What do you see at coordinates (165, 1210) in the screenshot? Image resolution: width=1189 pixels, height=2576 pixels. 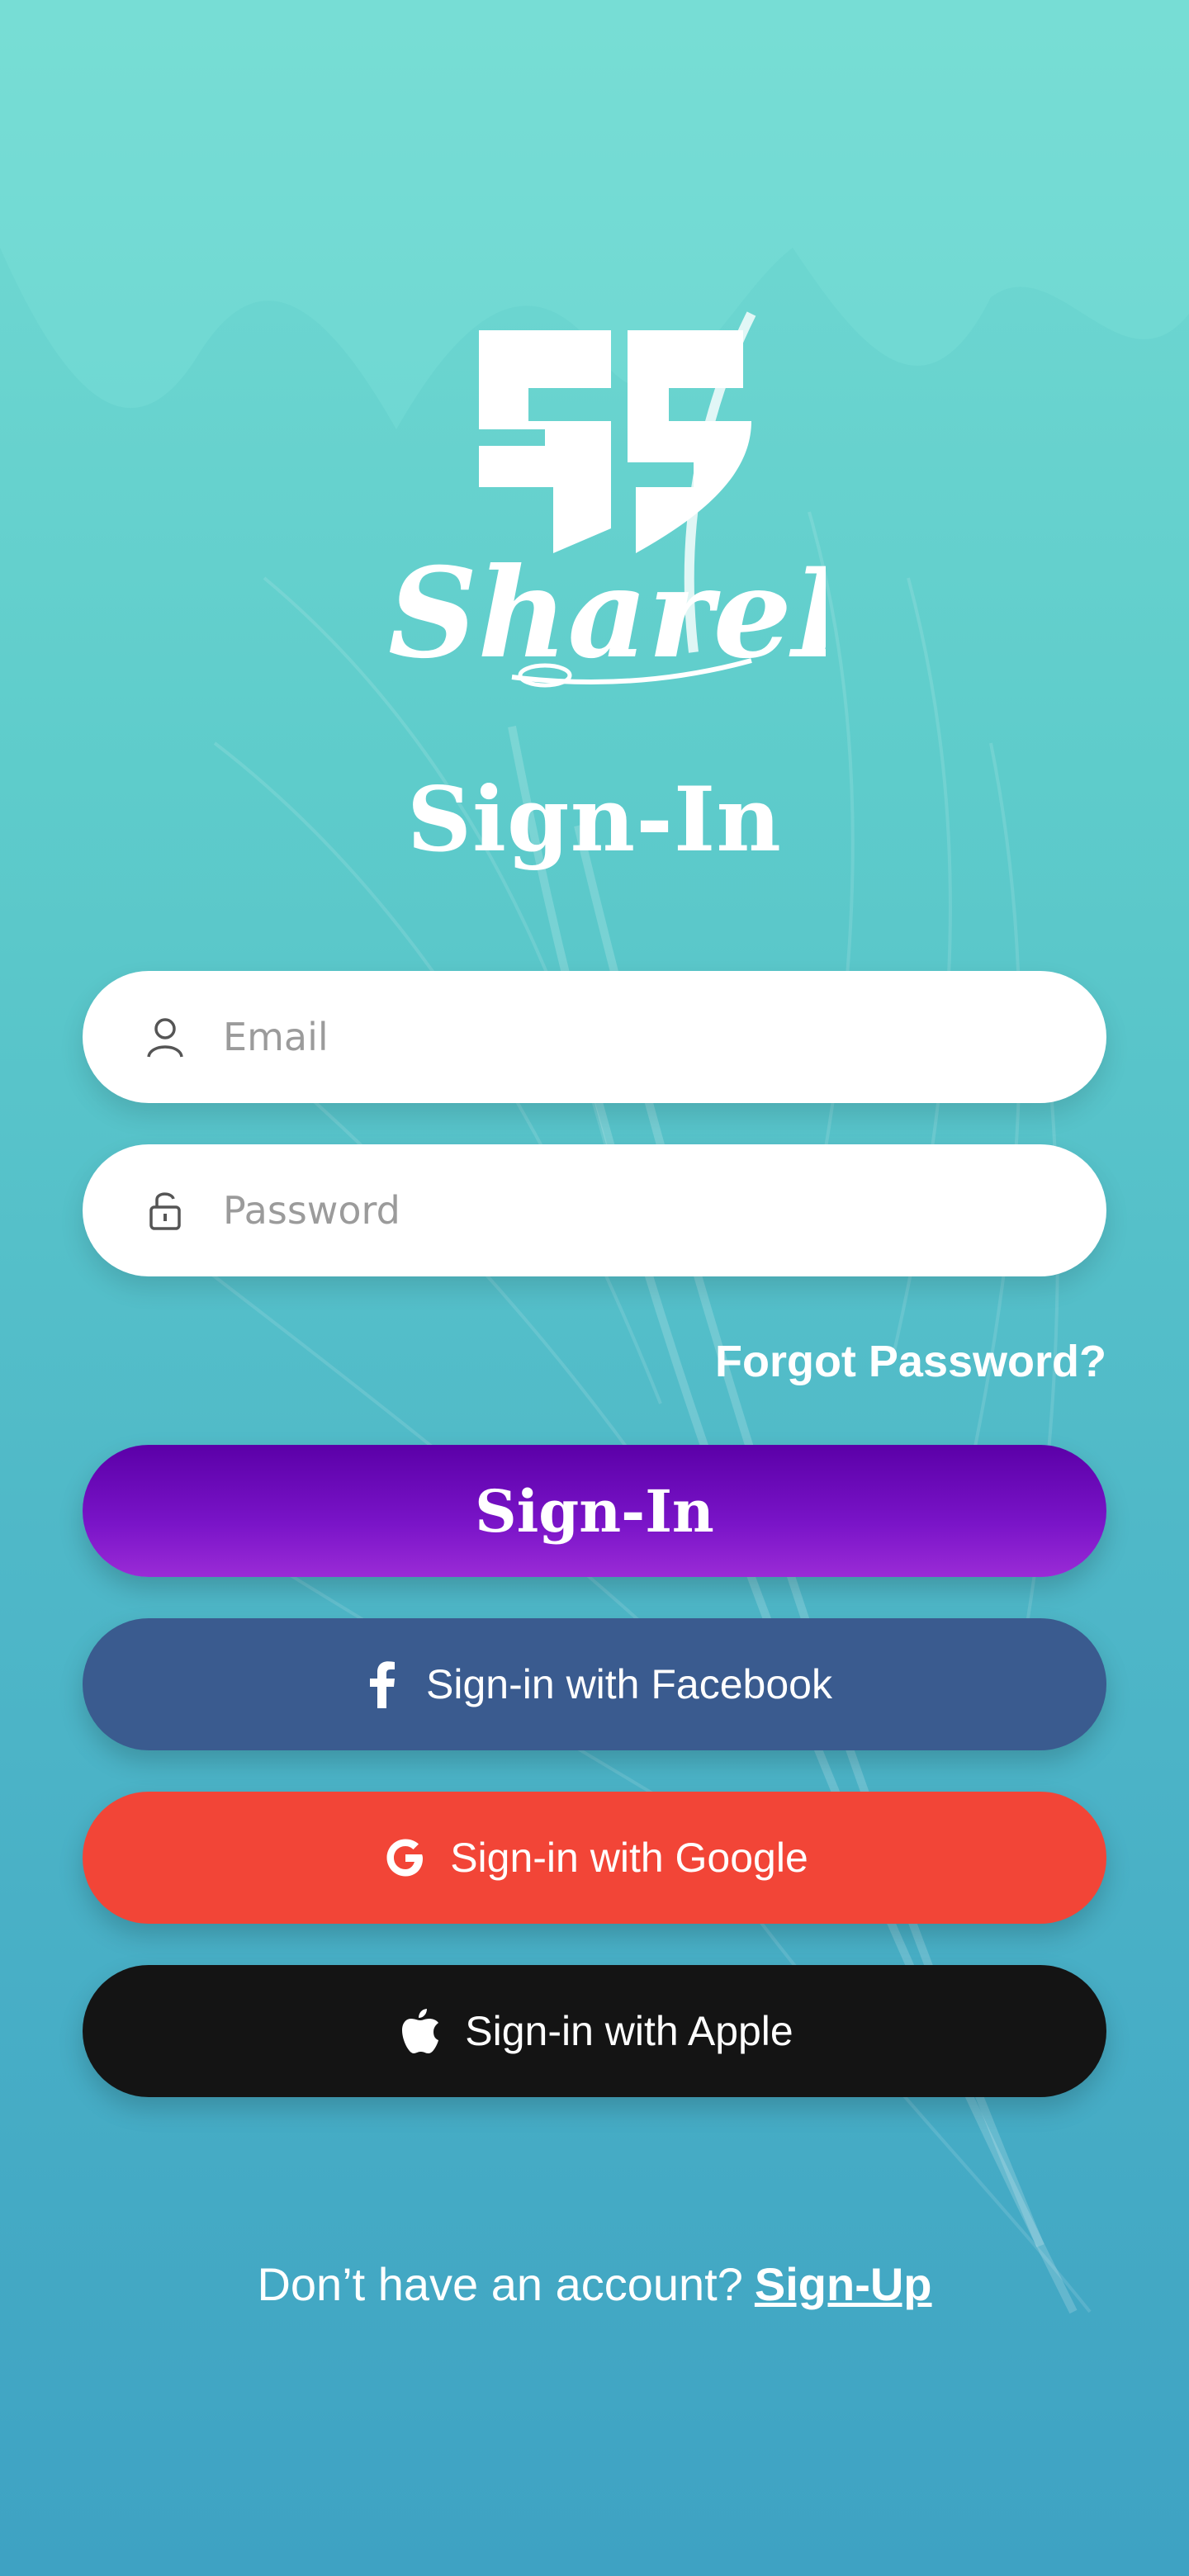 I see `unlock-icon` at bounding box center [165, 1210].